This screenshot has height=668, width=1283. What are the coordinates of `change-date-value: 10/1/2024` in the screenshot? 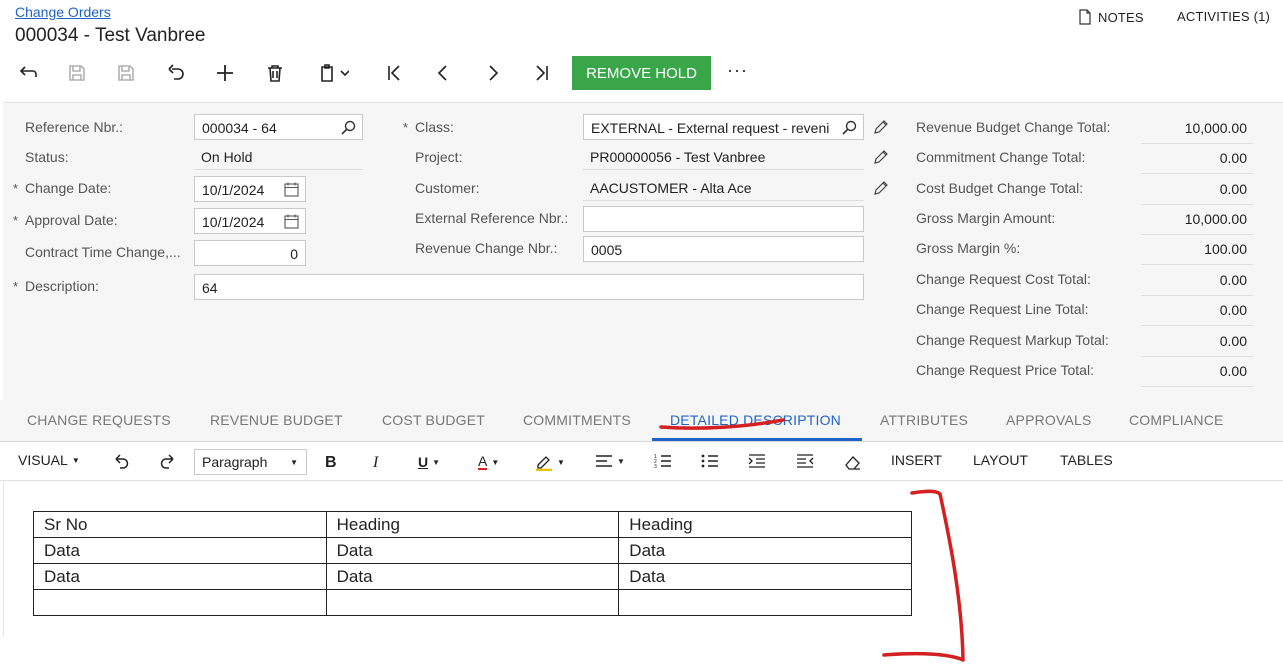 It's located at (233, 190).